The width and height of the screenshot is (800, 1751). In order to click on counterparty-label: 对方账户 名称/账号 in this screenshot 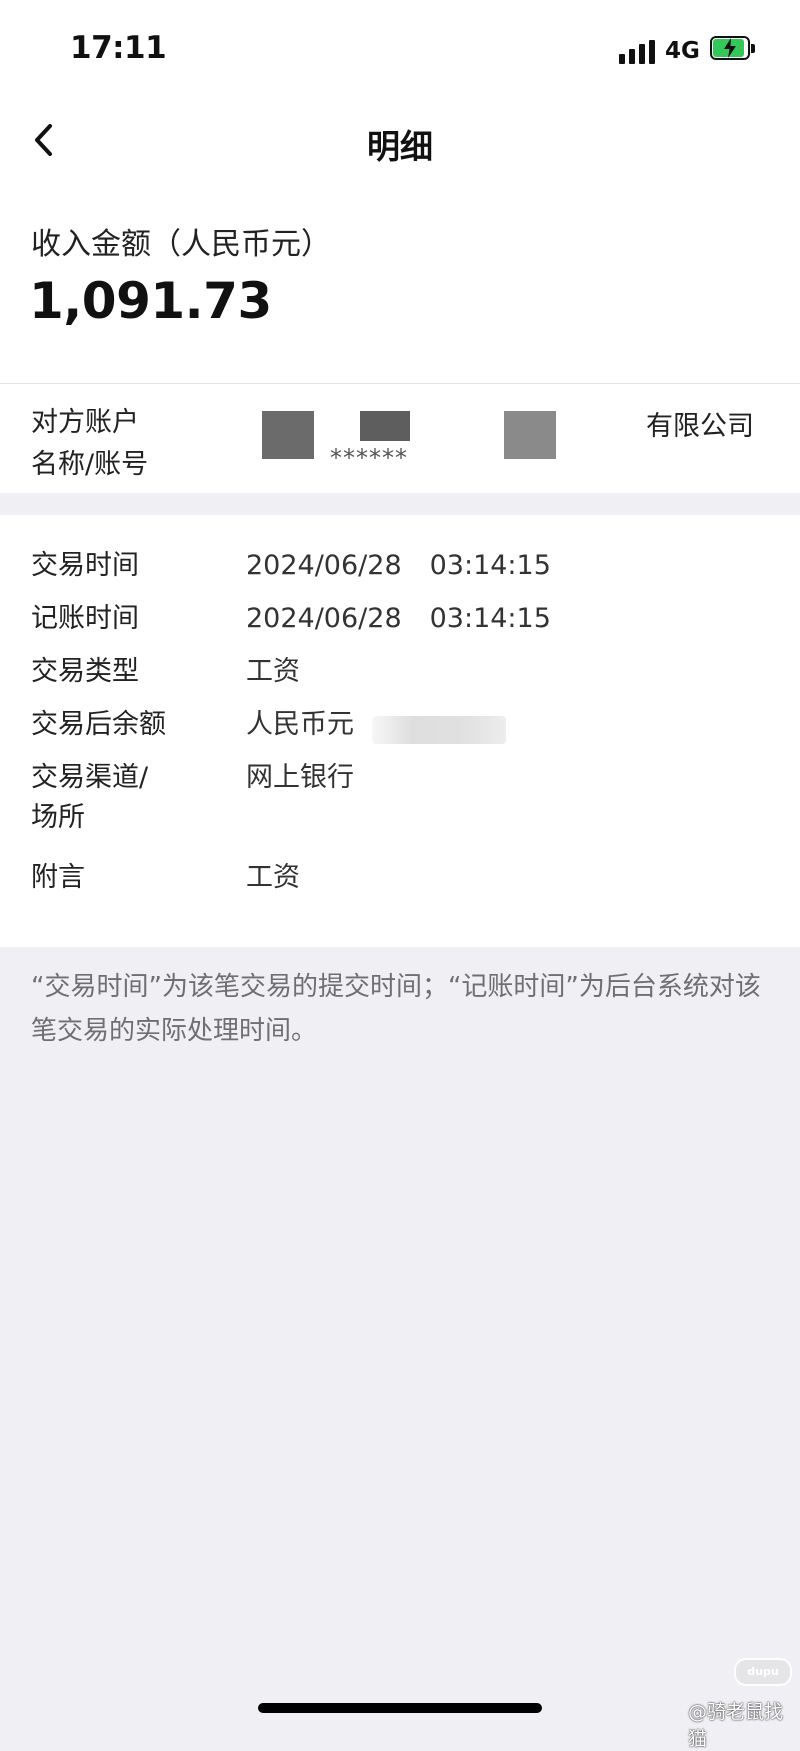, I will do `click(90, 443)`.